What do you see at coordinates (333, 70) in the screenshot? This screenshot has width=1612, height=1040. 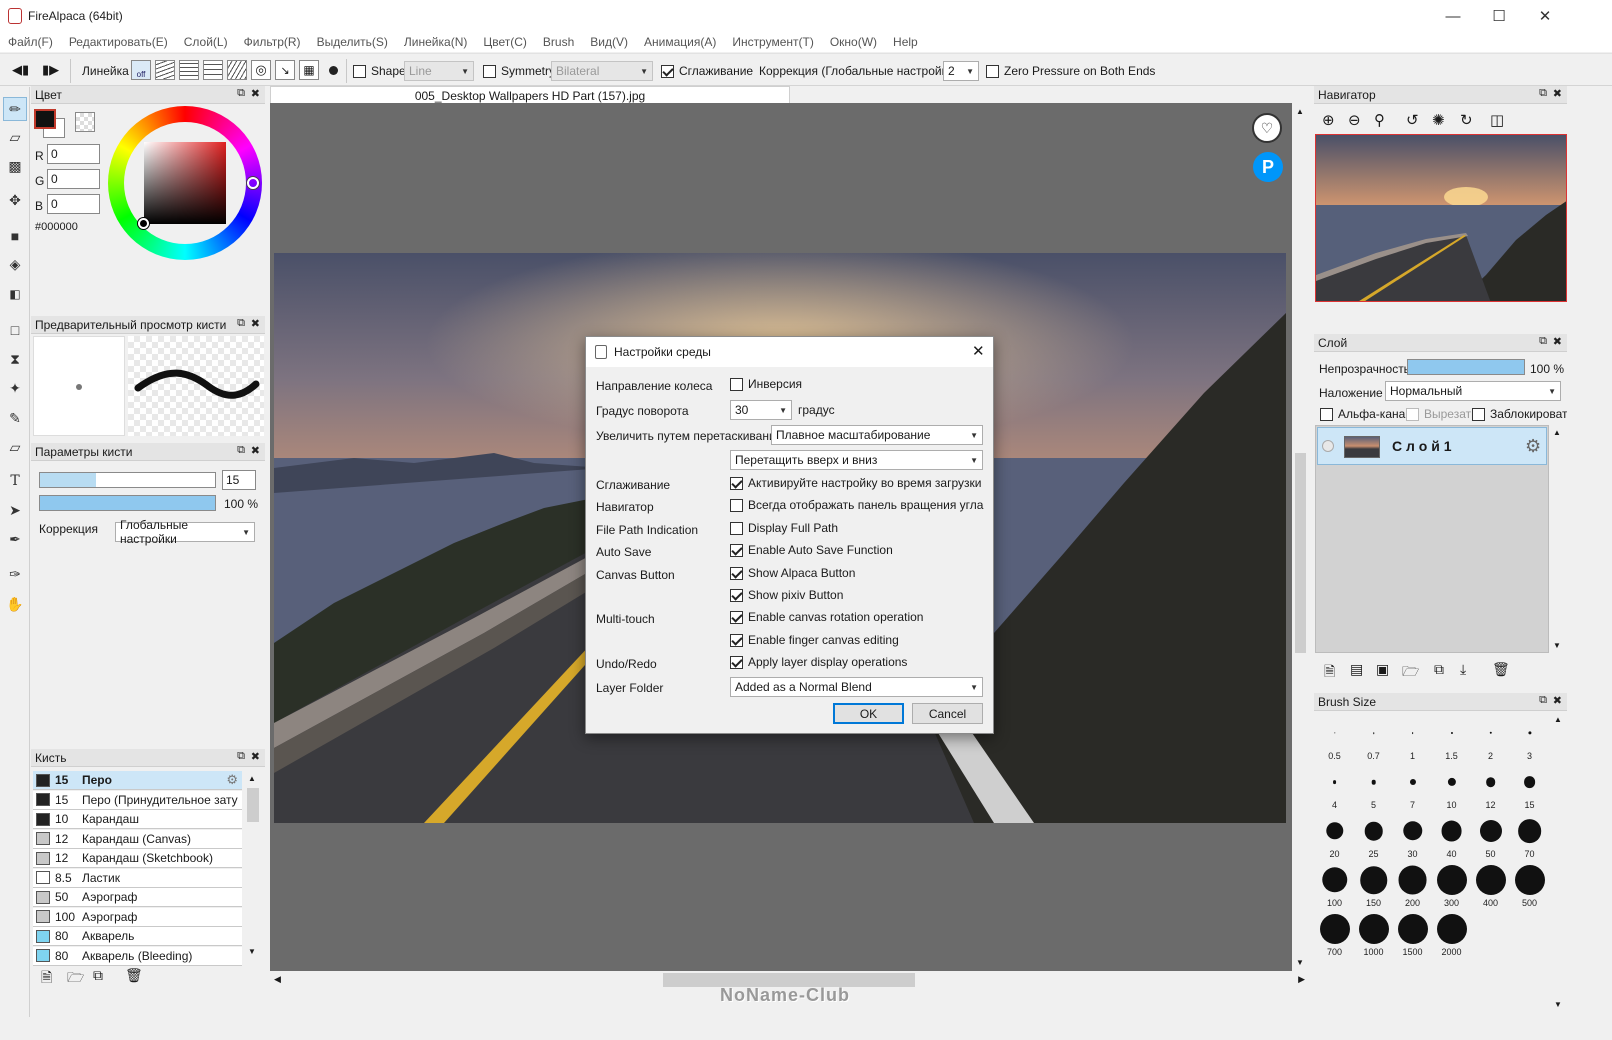 I see `ruler-dot-icon` at bounding box center [333, 70].